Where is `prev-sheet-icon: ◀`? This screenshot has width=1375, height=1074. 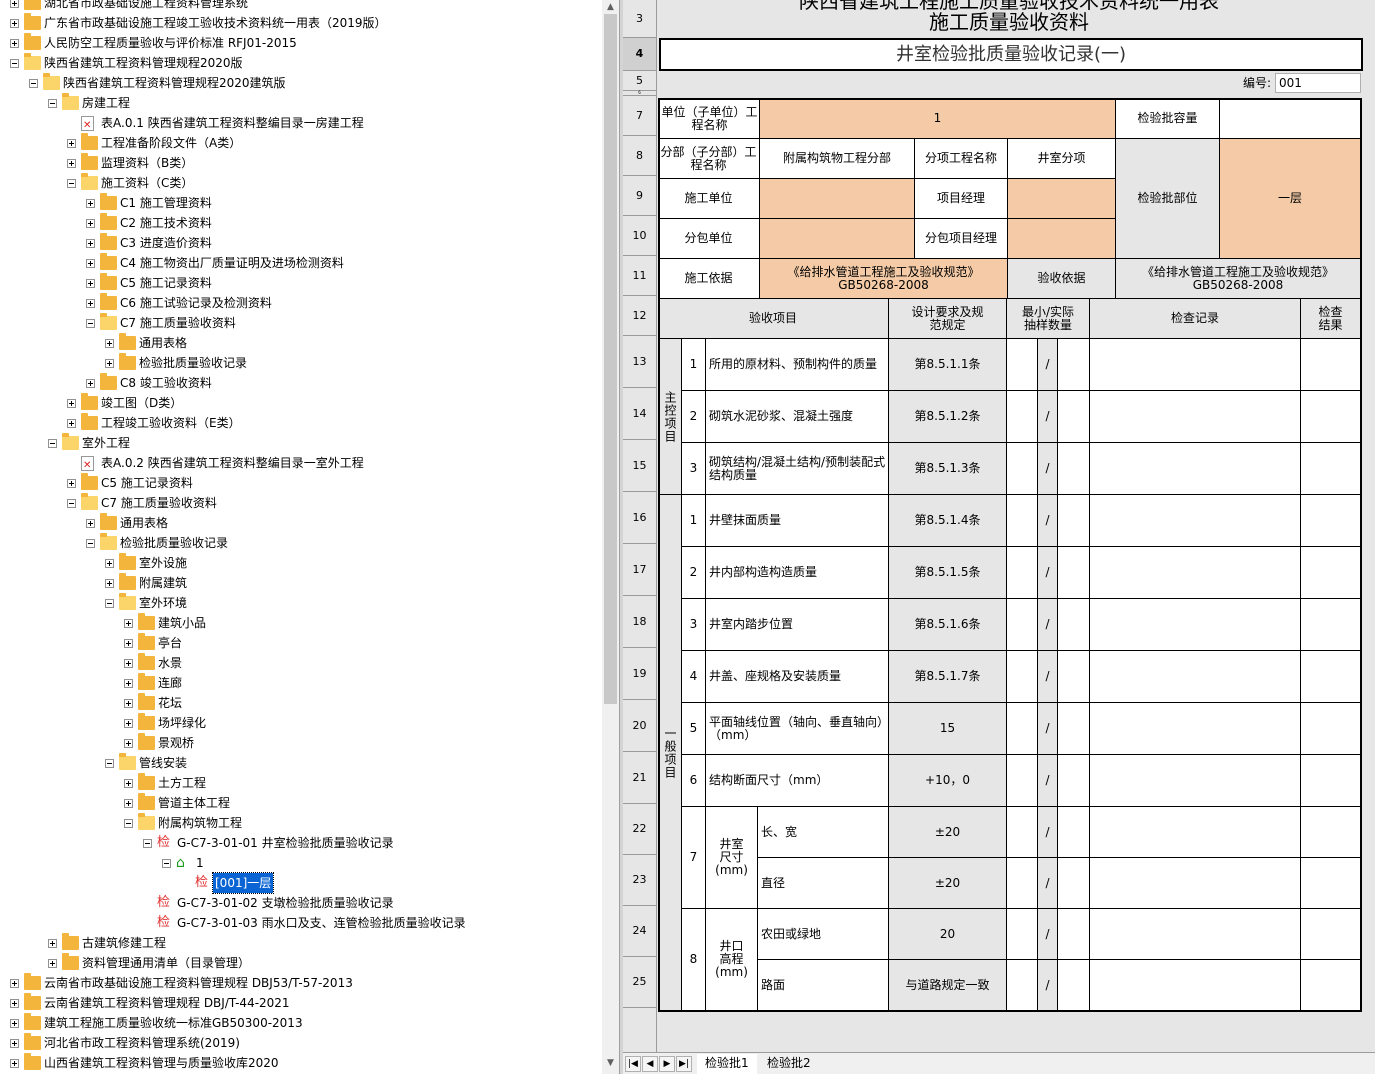 prev-sheet-icon: ◀ is located at coordinates (650, 1064).